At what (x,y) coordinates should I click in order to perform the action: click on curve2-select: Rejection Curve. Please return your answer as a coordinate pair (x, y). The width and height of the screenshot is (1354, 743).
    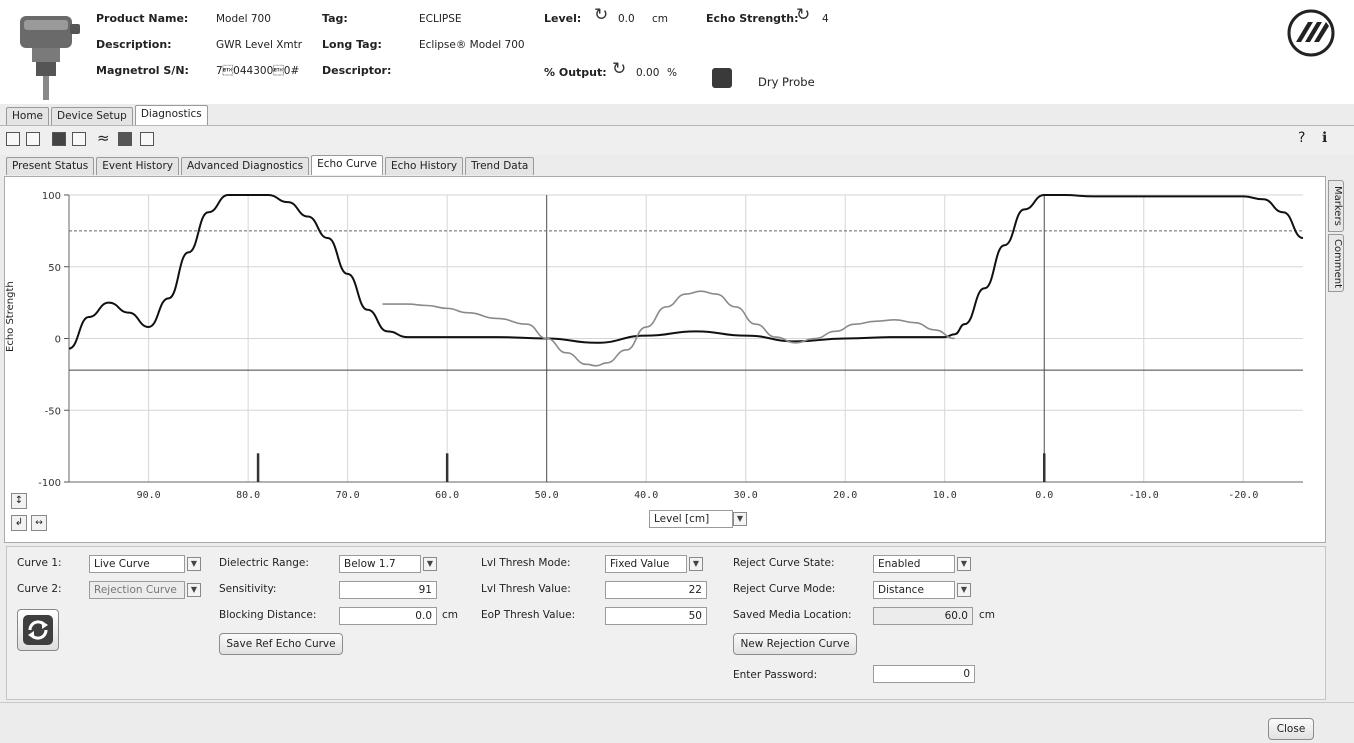
    Looking at the image, I should click on (137, 590).